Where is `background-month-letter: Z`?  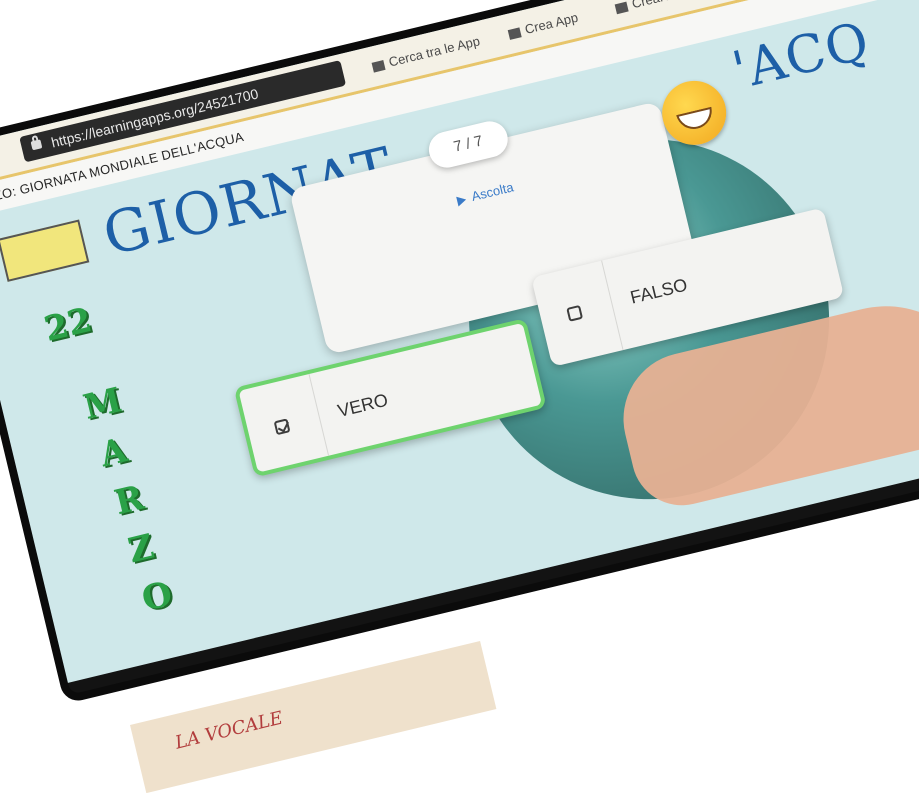
background-month-letter: Z is located at coordinates (141, 549).